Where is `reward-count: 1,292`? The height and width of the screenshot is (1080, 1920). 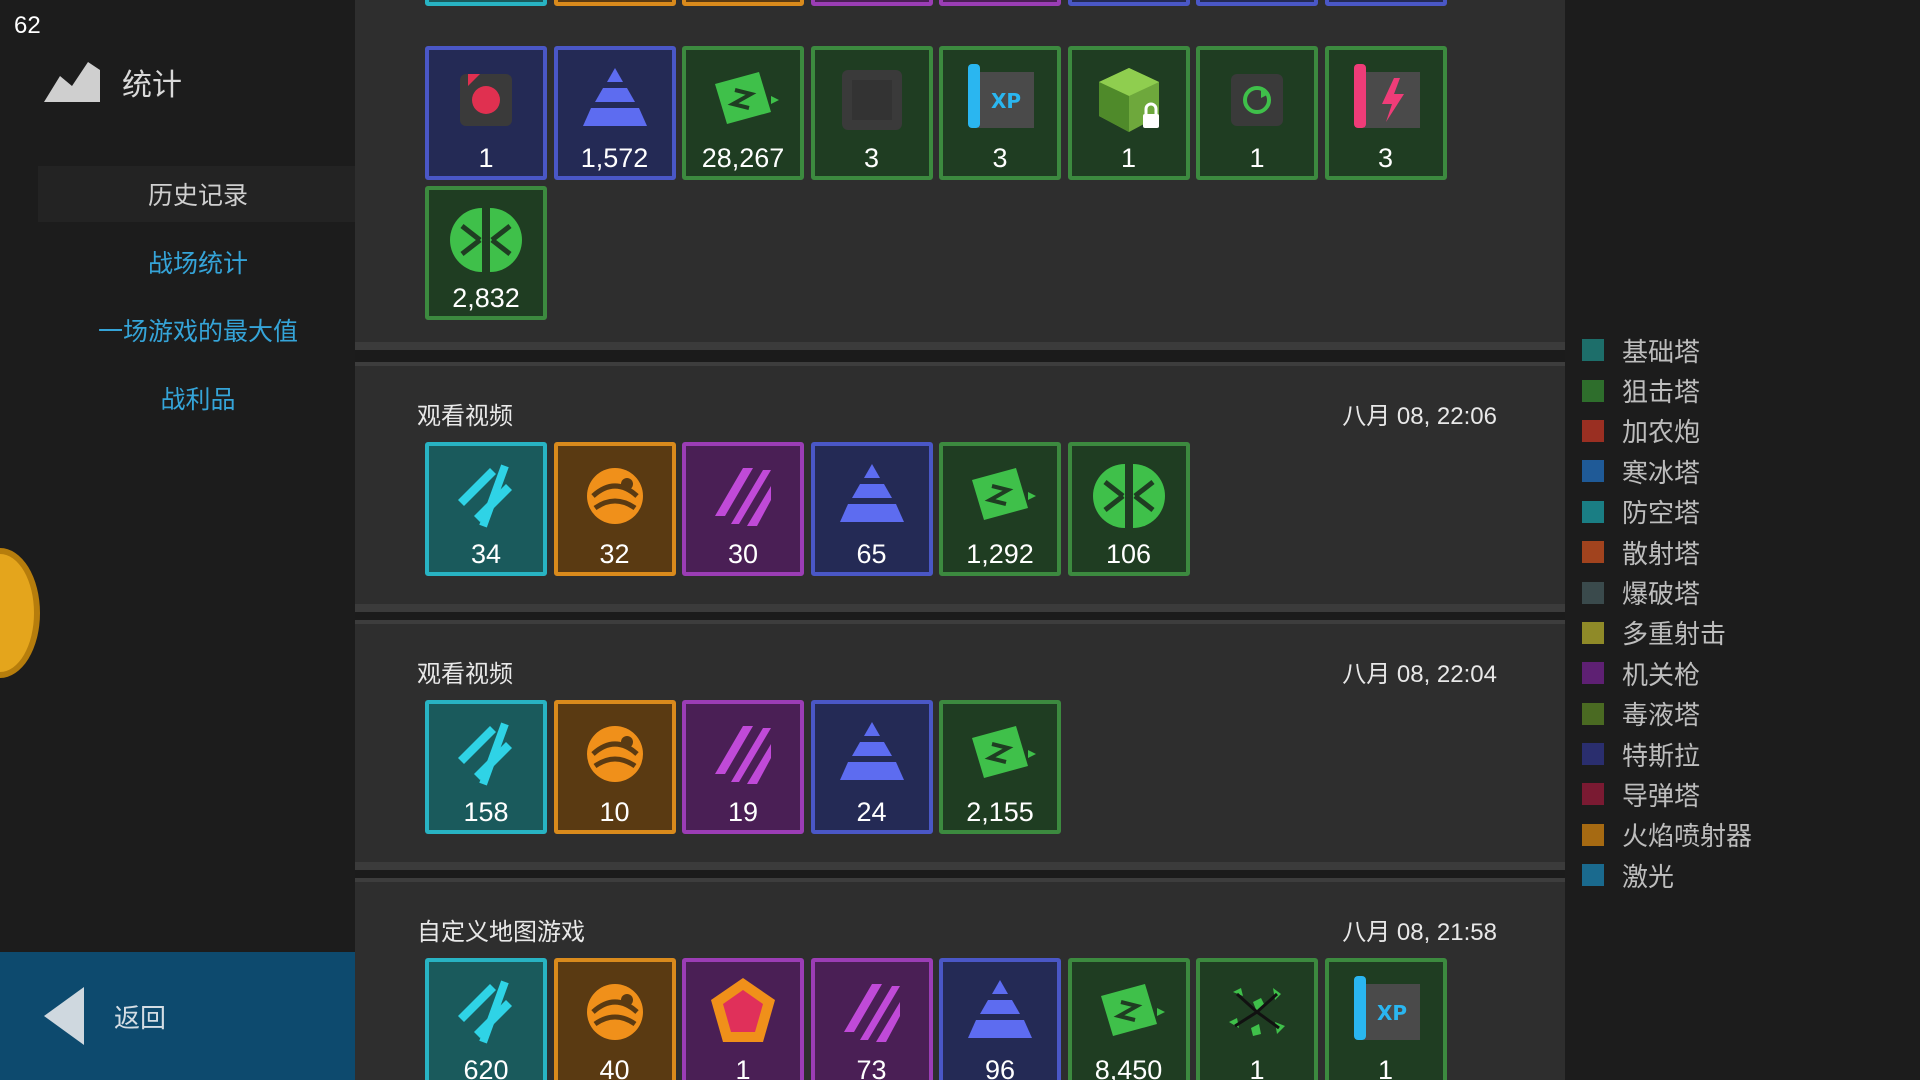
reward-count: 1,292 is located at coordinates (1000, 554).